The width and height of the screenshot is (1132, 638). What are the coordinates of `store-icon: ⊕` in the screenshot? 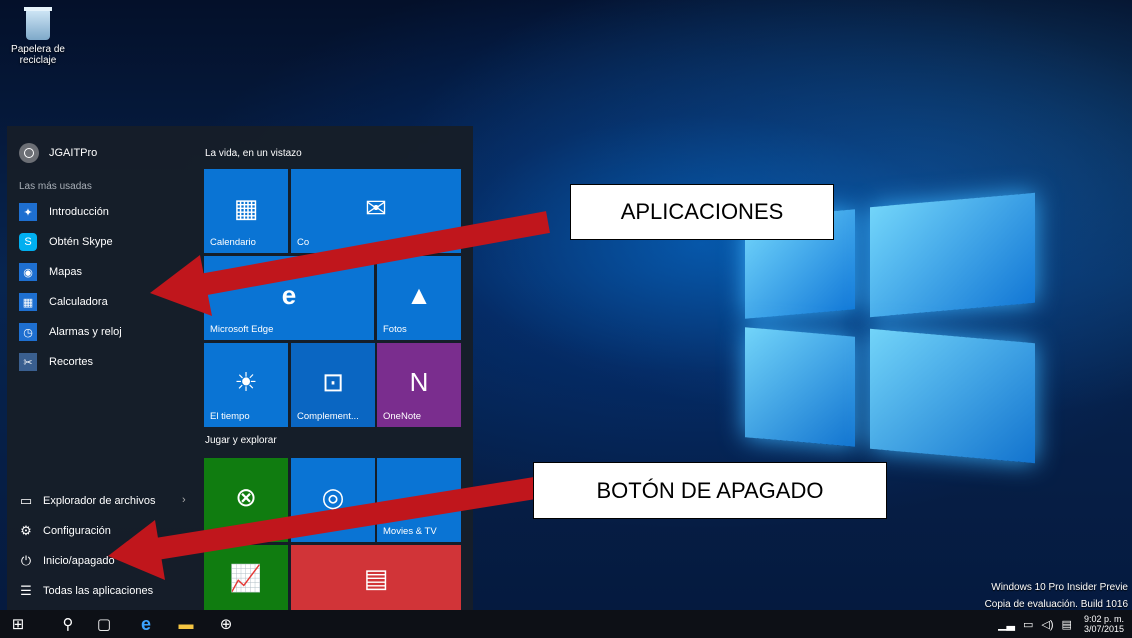 It's located at (226, 624).